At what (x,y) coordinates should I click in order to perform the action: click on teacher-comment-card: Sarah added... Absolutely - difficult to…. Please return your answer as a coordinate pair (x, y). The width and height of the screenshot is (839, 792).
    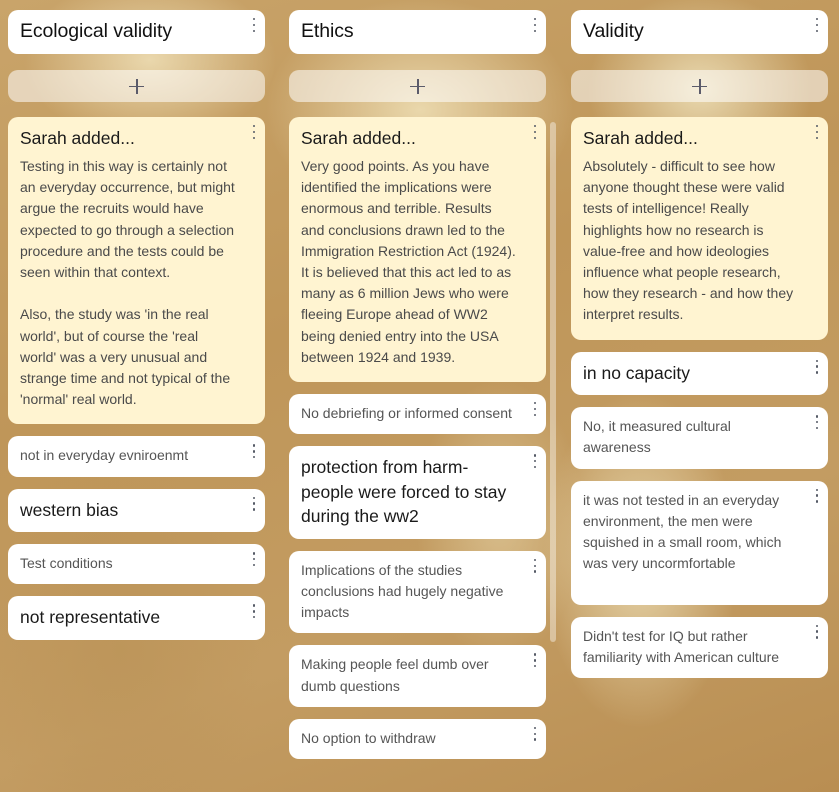
    Looking at the image, I should click on (699, 228).